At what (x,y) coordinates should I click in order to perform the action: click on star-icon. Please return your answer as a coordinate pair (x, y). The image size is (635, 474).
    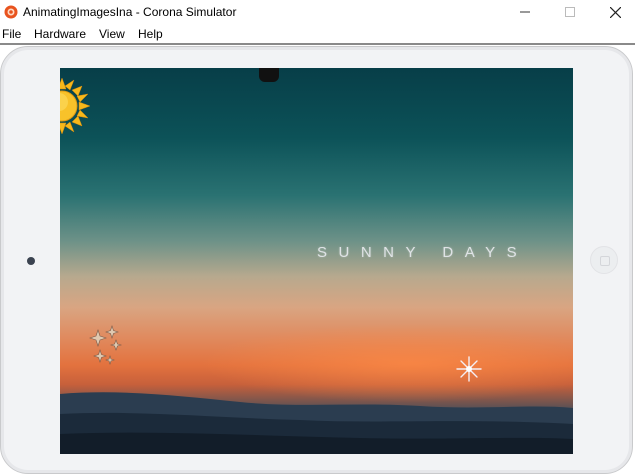
    Looking at the image, I should click on (469, 369).